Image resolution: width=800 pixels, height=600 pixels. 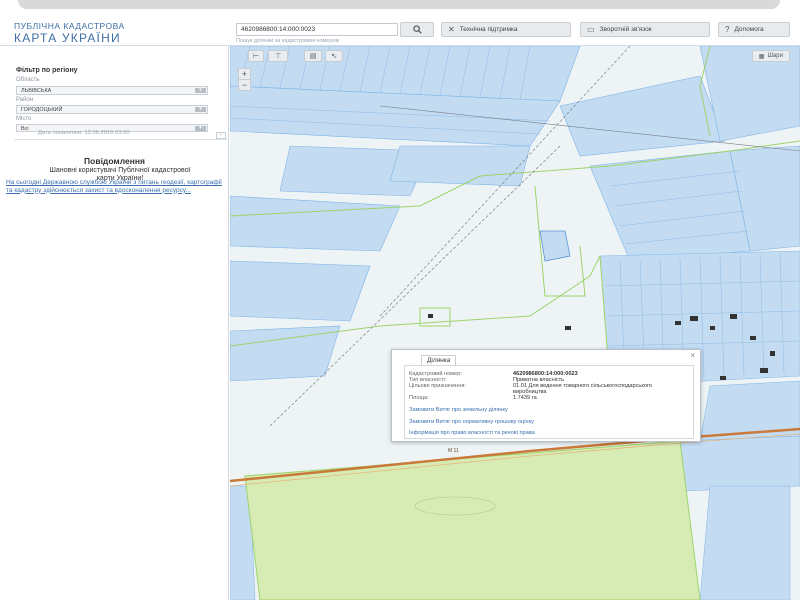 What do you see at coordinates (761, 56) in the screenshot?
I see `layers-icon: ▦` at bounding box center [761, 56].